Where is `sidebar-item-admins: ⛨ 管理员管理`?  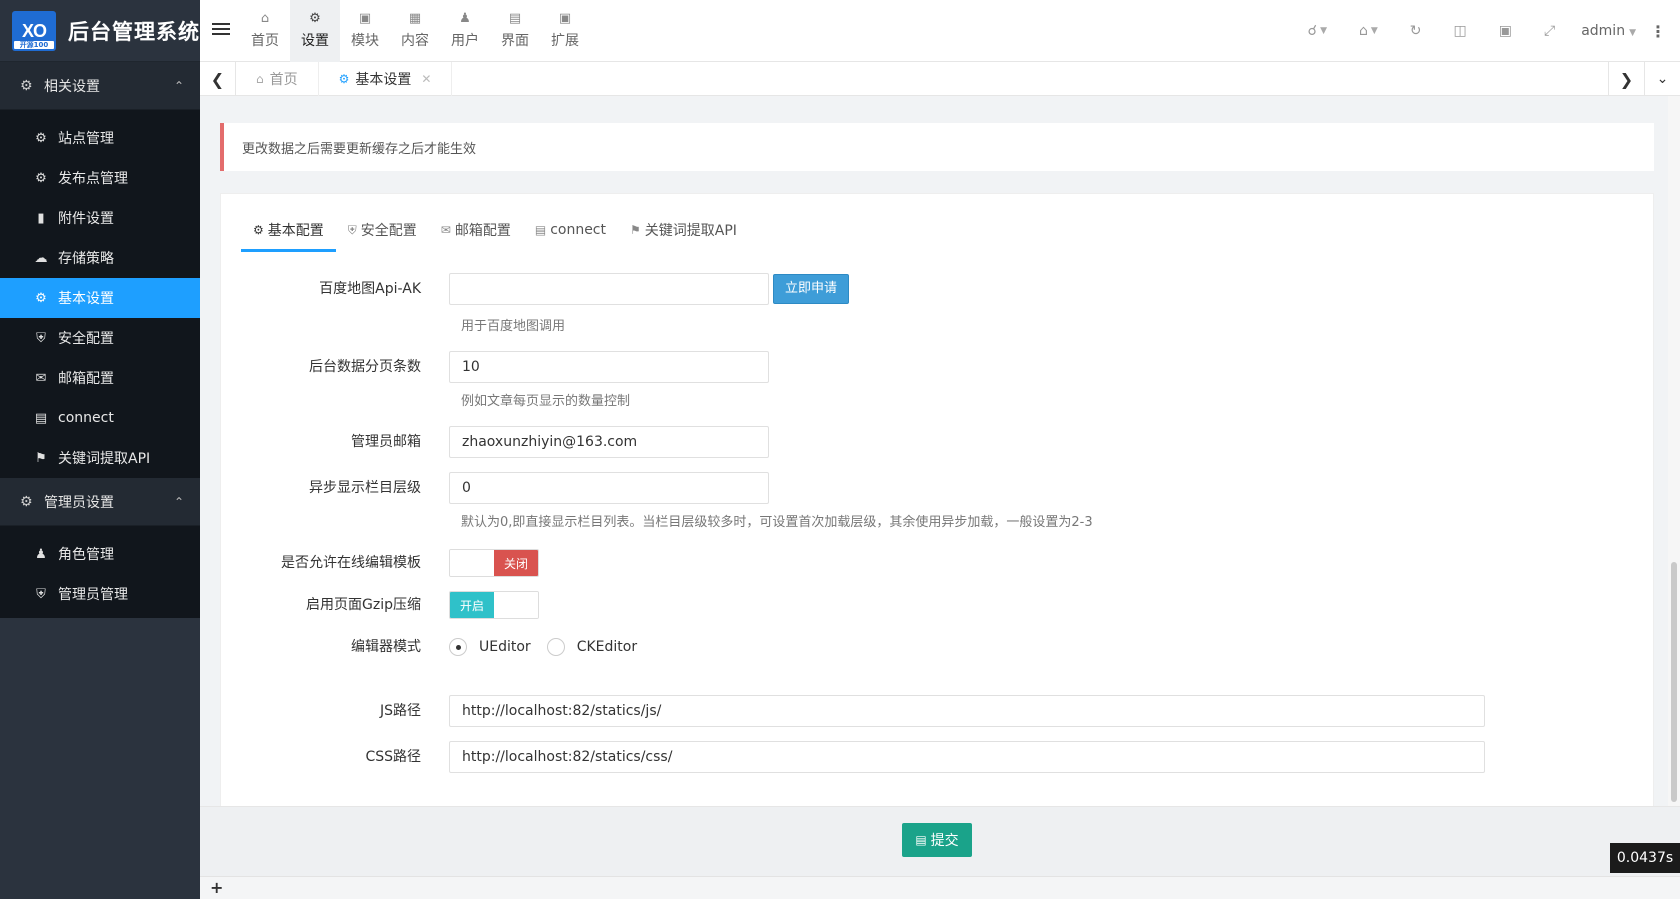 sidebar-item-admins: ⛨ 管理员管理 is located at coordinates (100, 594).